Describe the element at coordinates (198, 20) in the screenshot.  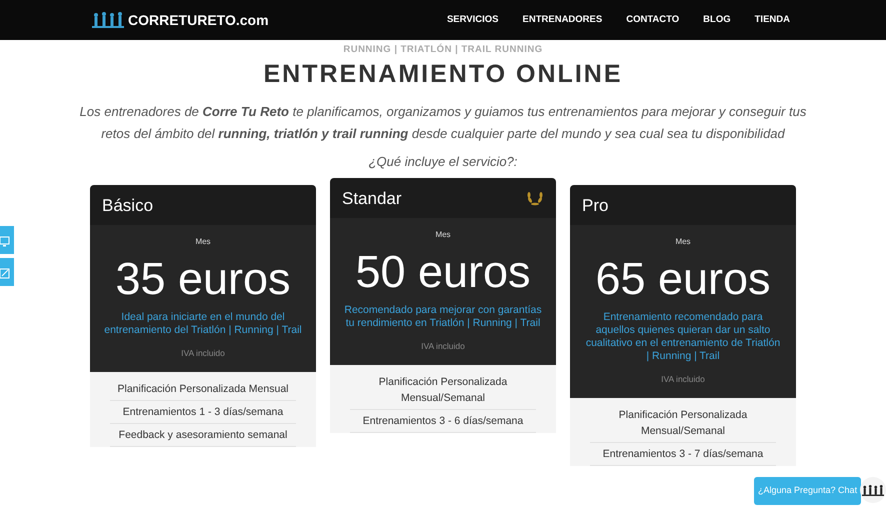
I see `brand-logo: CORRETURETO.com` at that location.